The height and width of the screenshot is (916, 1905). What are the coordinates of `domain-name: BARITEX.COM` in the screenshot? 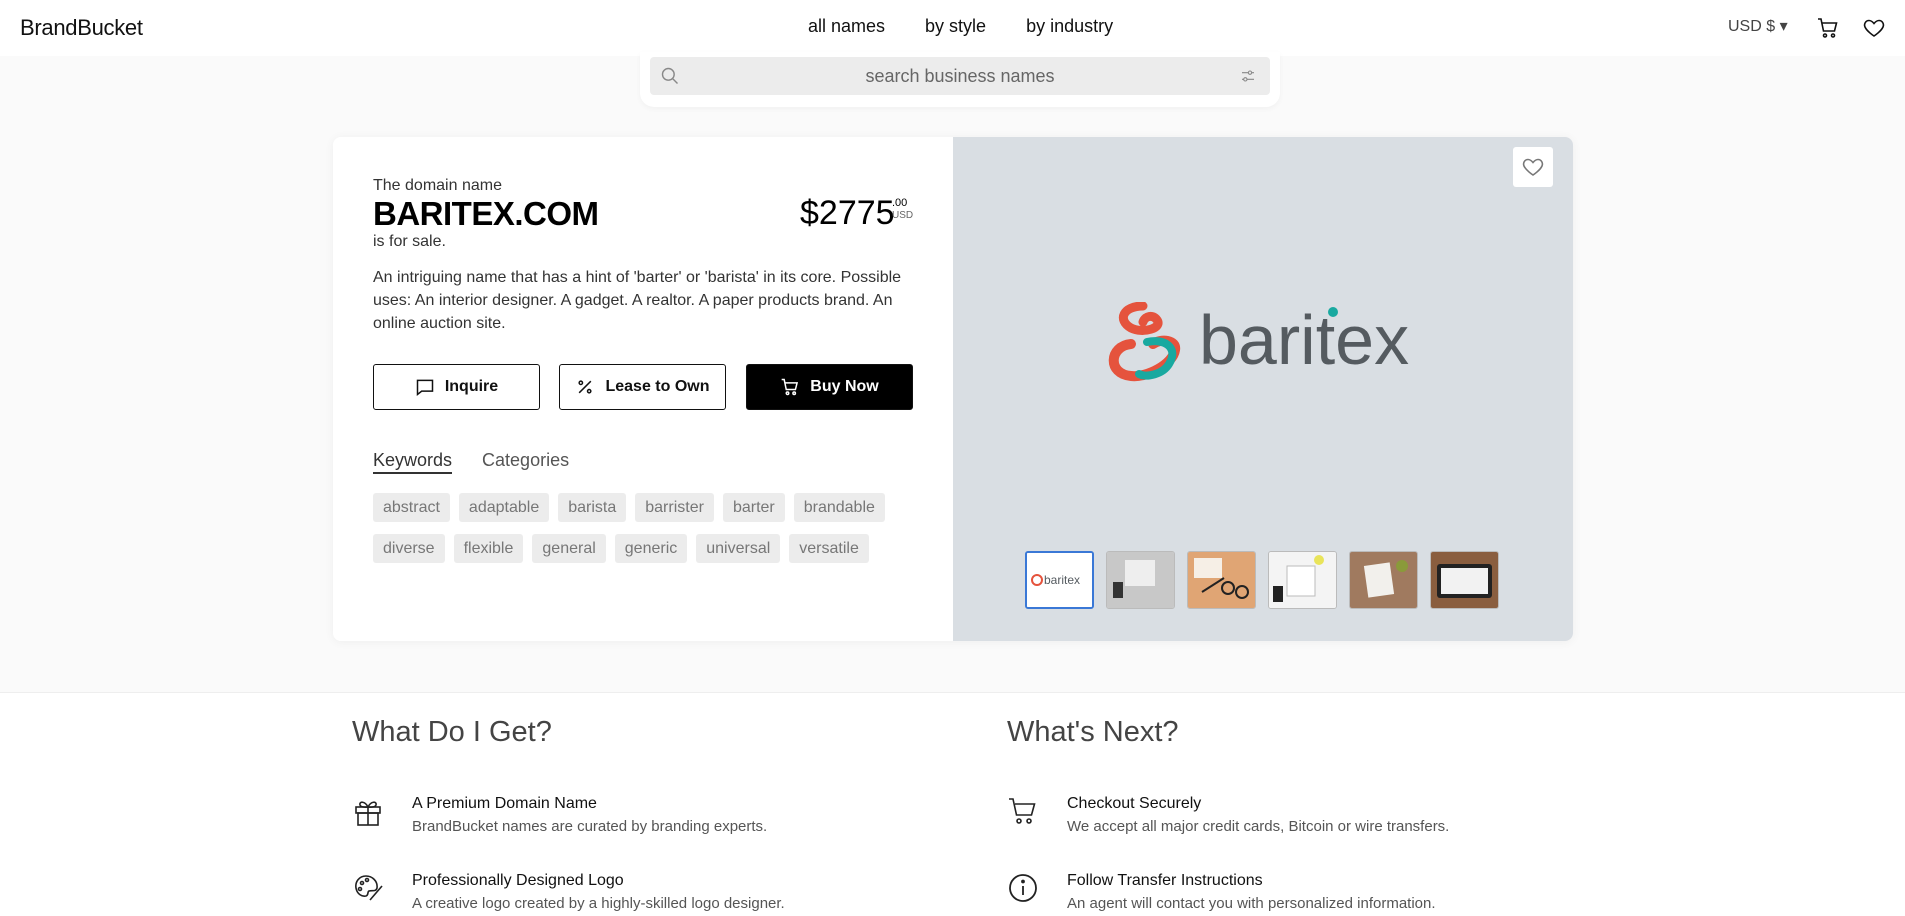 It's located at (486, 213).